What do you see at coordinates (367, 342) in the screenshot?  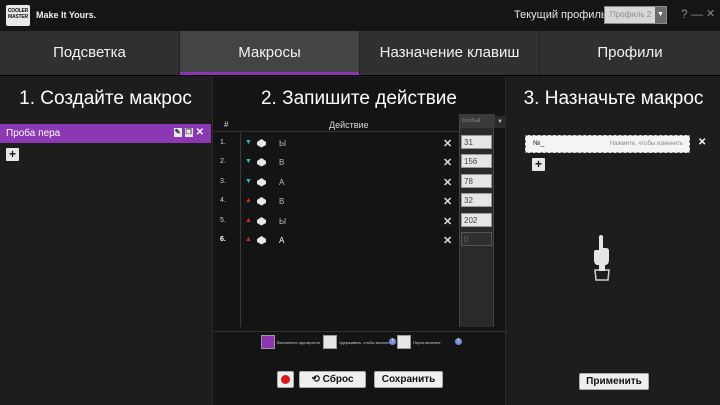 I see `hold-to-run-label: Удерживать, чтобы выполнить` at bounding box center [367, 342].